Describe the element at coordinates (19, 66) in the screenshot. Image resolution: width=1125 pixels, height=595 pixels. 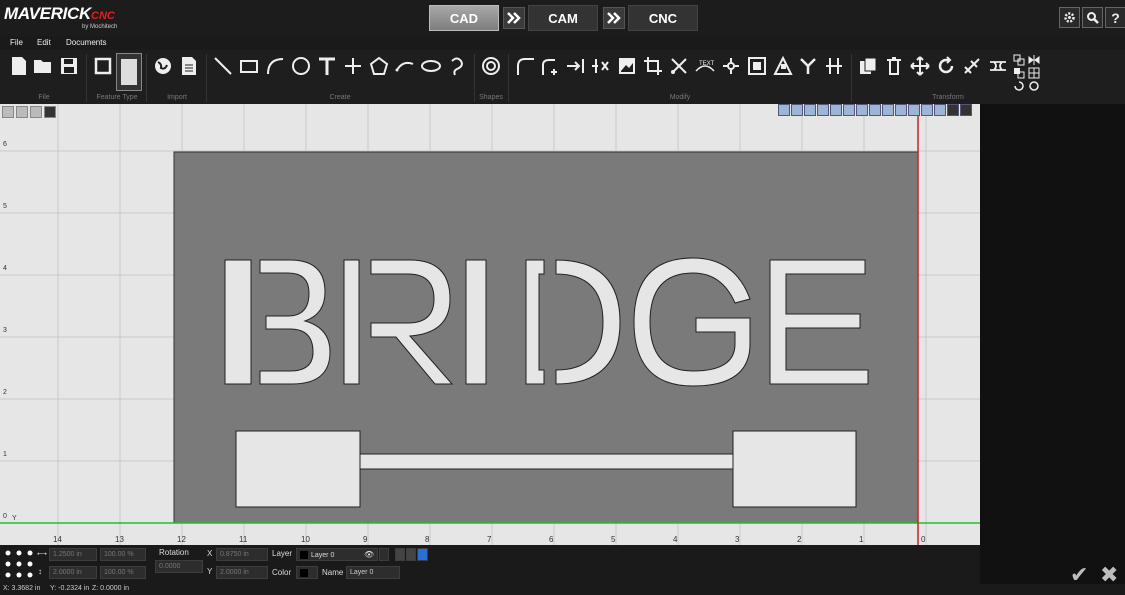
I see `new-file-icon` at that location.